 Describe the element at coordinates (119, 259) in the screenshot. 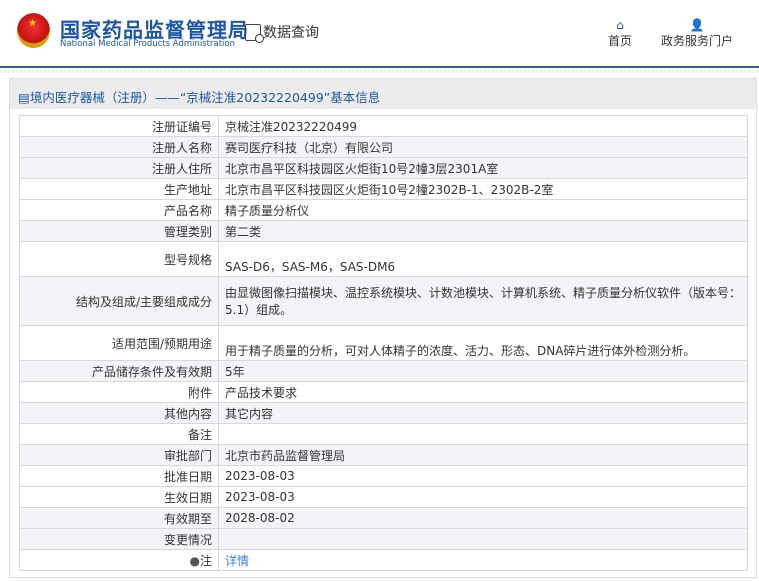

I see `row-label: 型号规格` at that location.